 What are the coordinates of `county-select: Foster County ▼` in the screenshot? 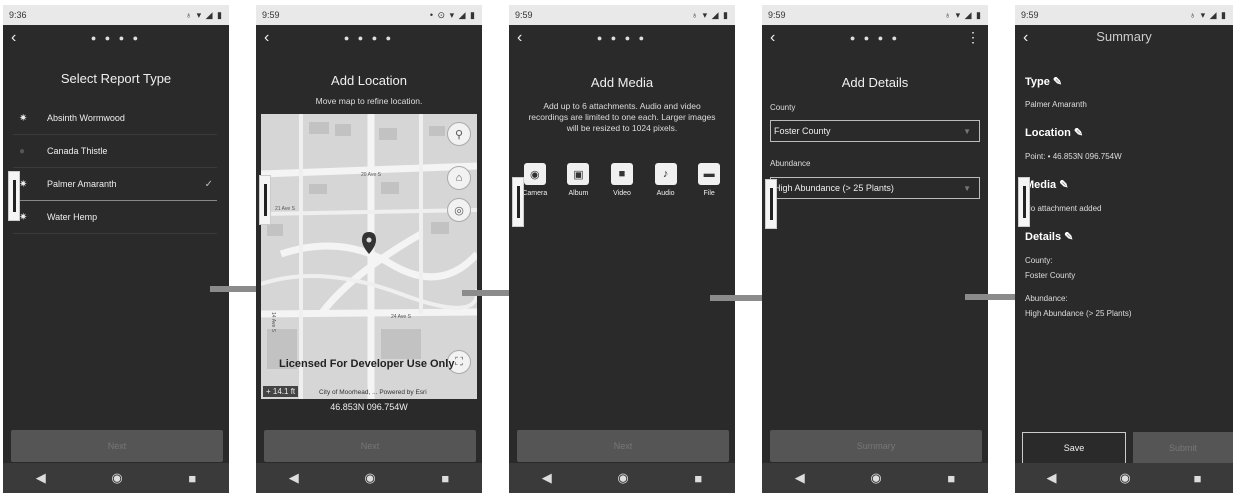 It's located at (875, 131).